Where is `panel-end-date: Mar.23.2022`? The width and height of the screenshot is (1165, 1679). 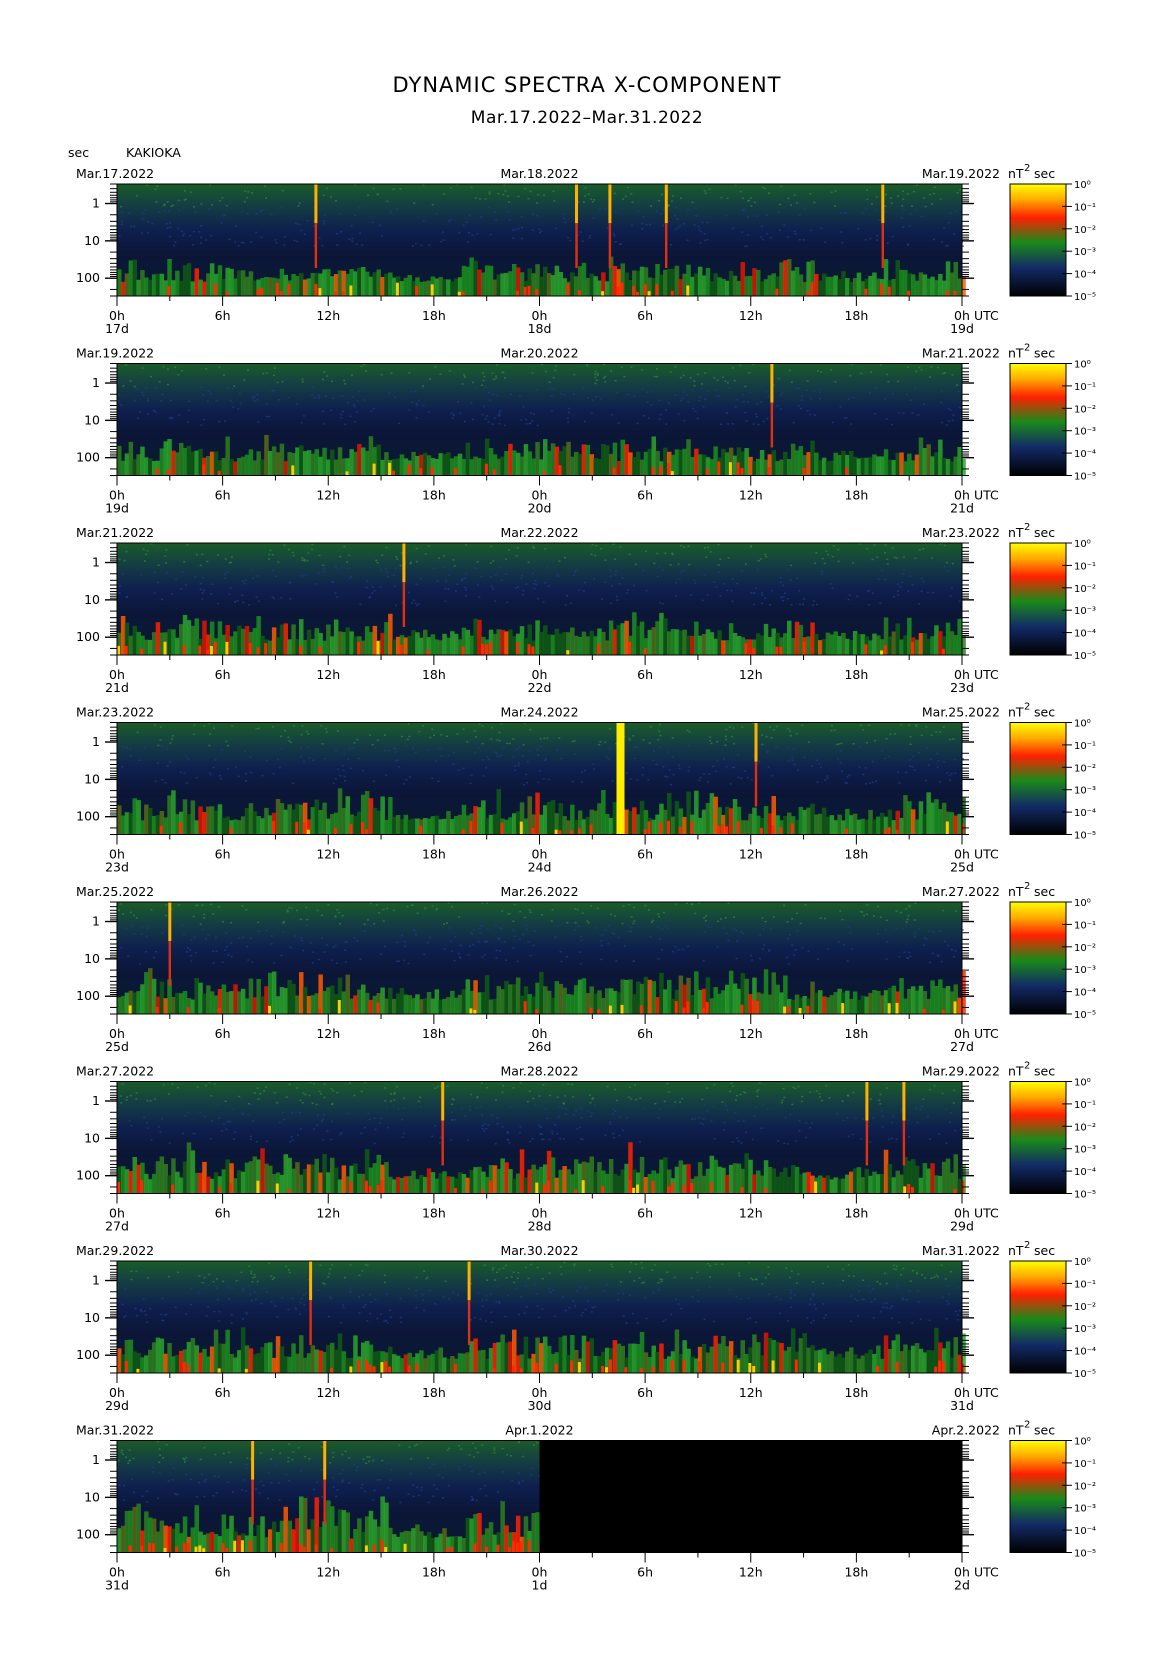
panel-end-date: Mar.23.2022 is located at coordinates (961, 532).